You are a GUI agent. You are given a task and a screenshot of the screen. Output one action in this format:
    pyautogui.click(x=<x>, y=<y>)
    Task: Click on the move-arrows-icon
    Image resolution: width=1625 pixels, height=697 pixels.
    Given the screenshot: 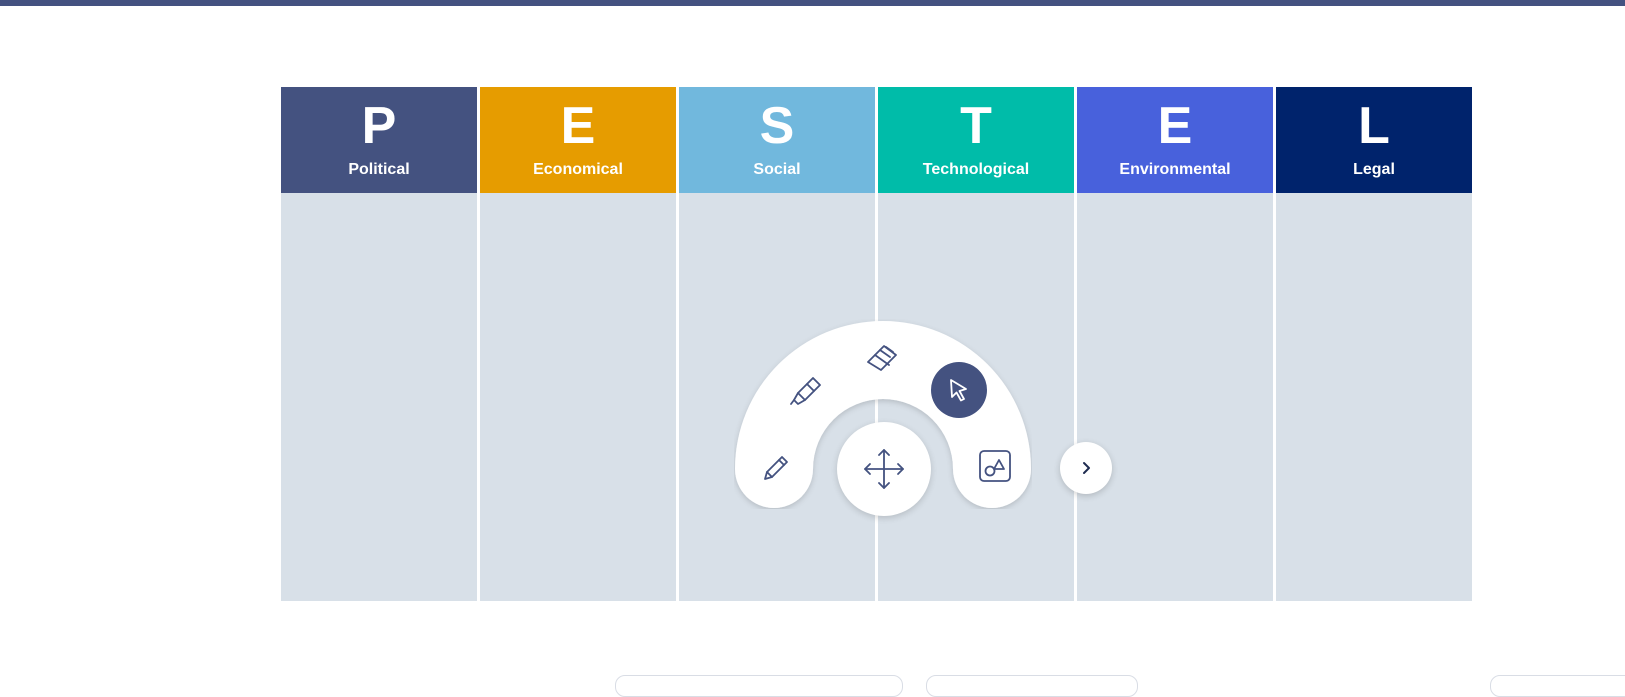 What is the action you would take?
    pyautogui.click(x=884, y=469)
    